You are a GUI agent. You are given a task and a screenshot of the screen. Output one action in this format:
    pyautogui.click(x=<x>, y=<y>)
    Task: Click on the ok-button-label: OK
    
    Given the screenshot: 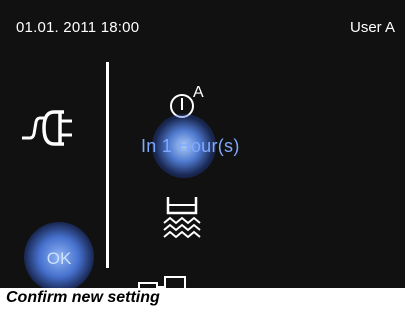 What is the action you would take?
    pyautogui.click(x=59, y=258)
    